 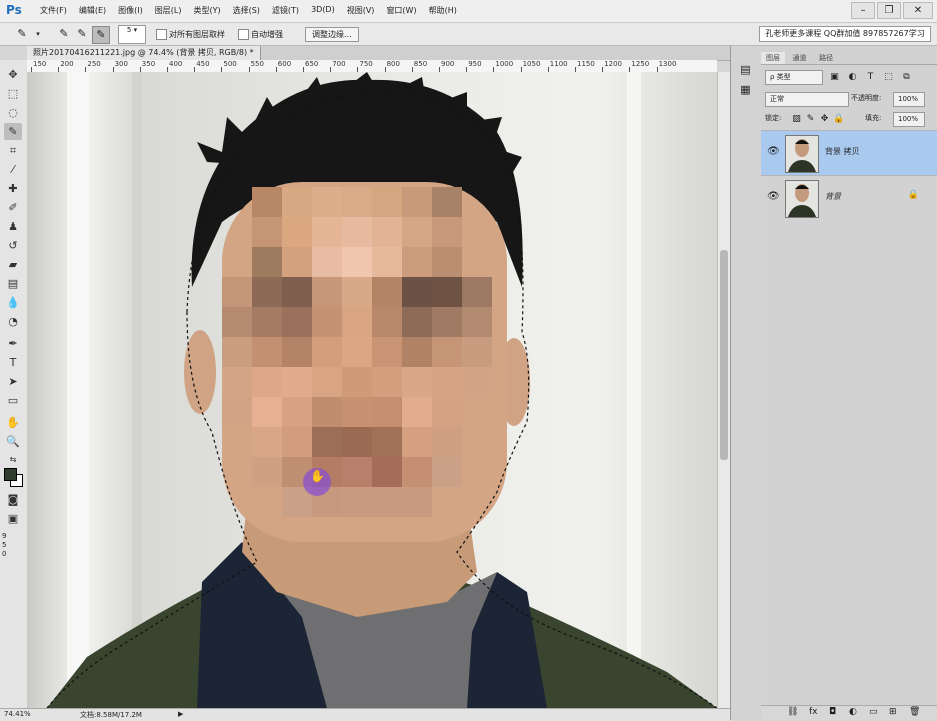 I want to click on properties-panel-icon: ▦, so click(x=745, y=89).